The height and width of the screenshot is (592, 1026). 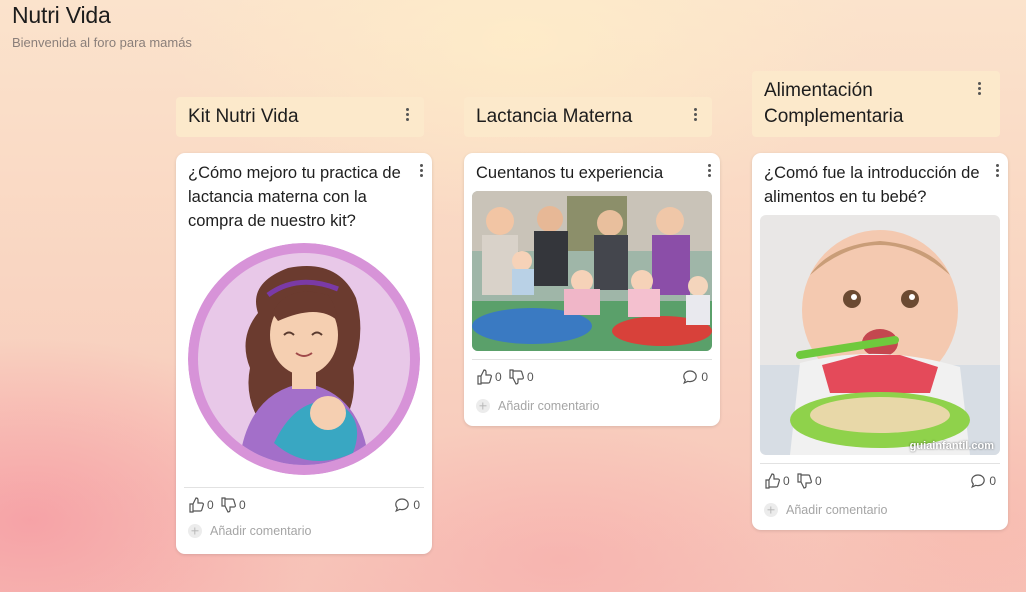 I want to click on board-title: Nutri Vida, so click(x=61, y=15).